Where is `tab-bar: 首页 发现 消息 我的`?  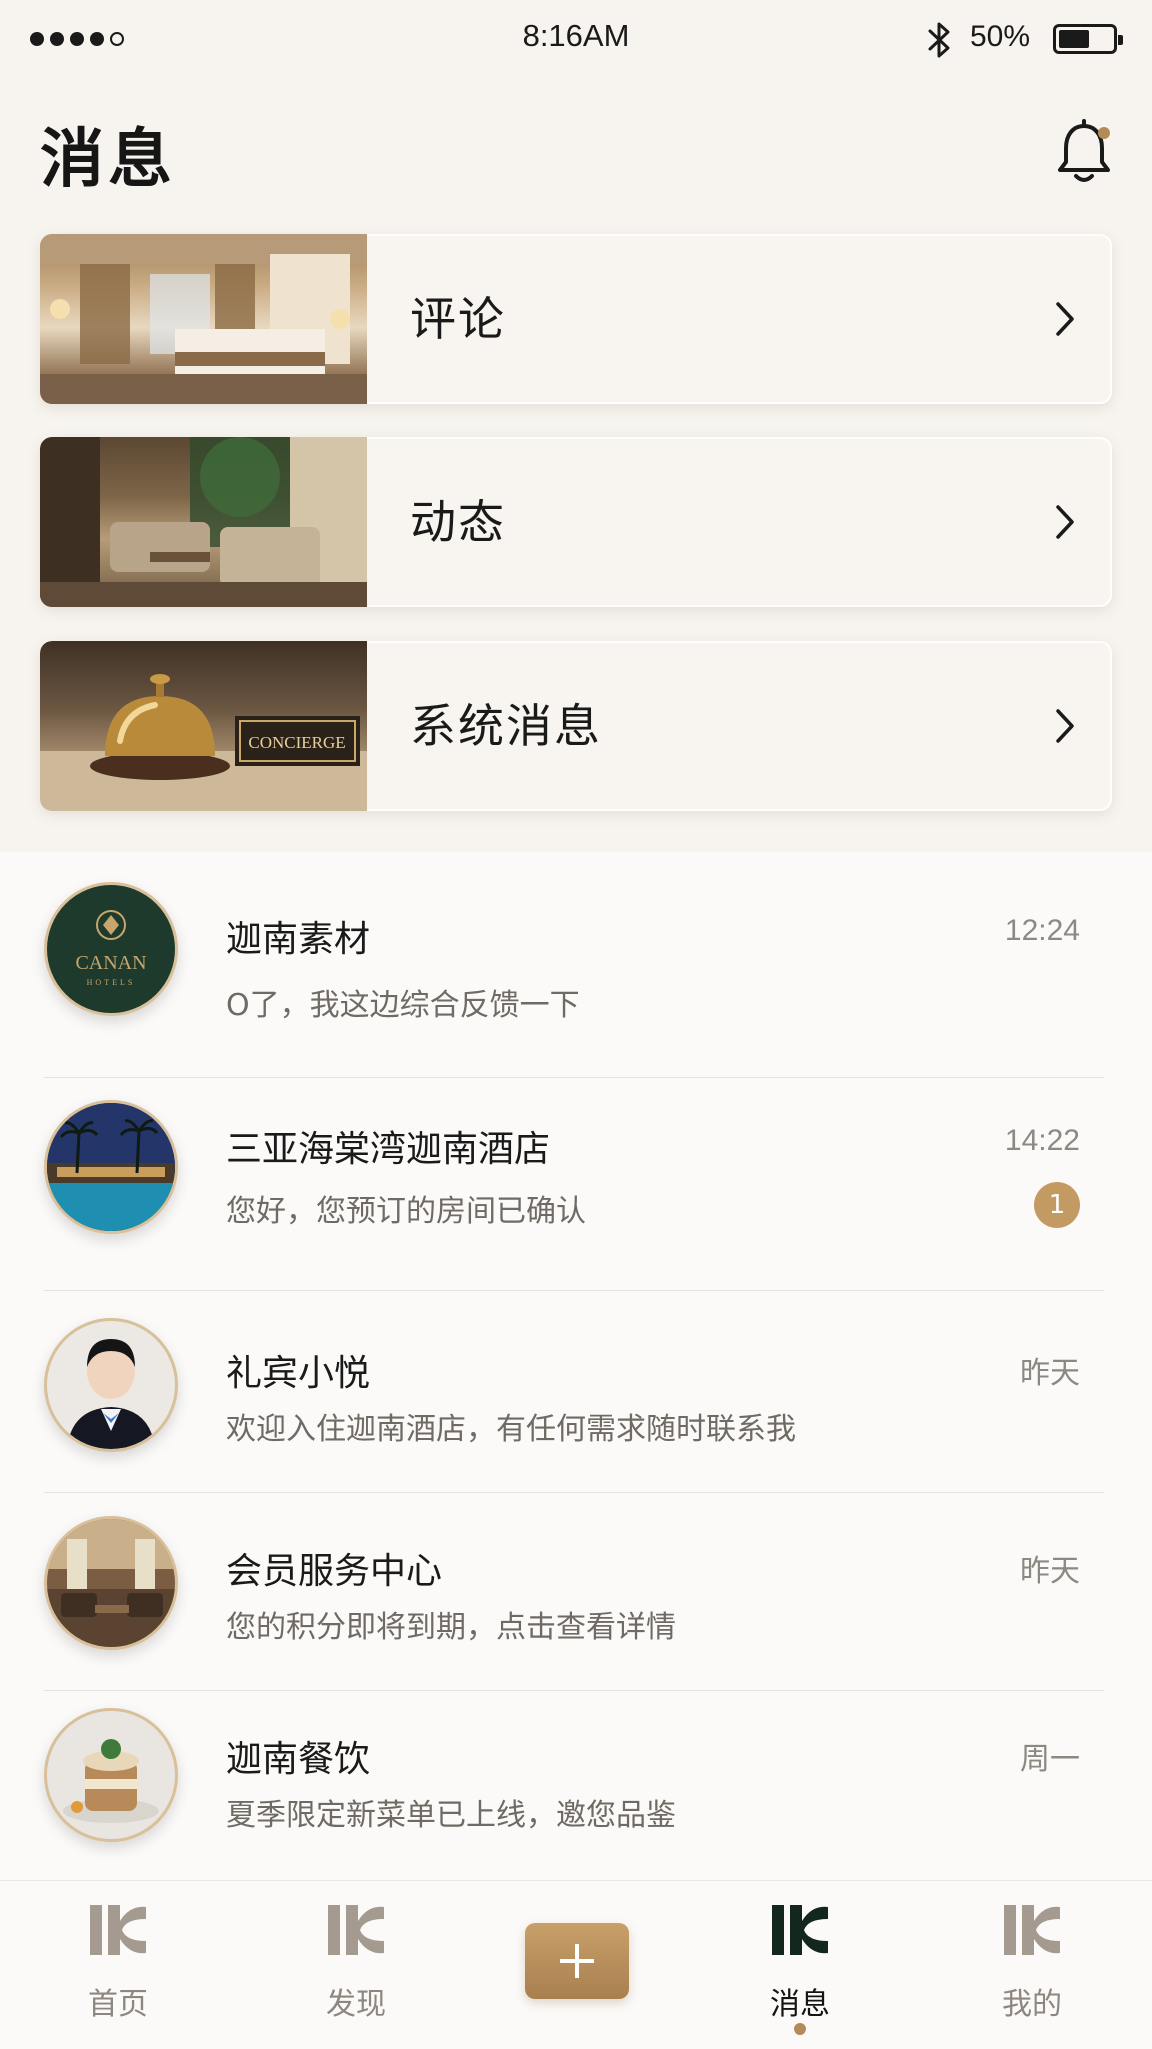
tab-bar: 首页 发现 消息 我的 is located at coordinates (576, 1964).